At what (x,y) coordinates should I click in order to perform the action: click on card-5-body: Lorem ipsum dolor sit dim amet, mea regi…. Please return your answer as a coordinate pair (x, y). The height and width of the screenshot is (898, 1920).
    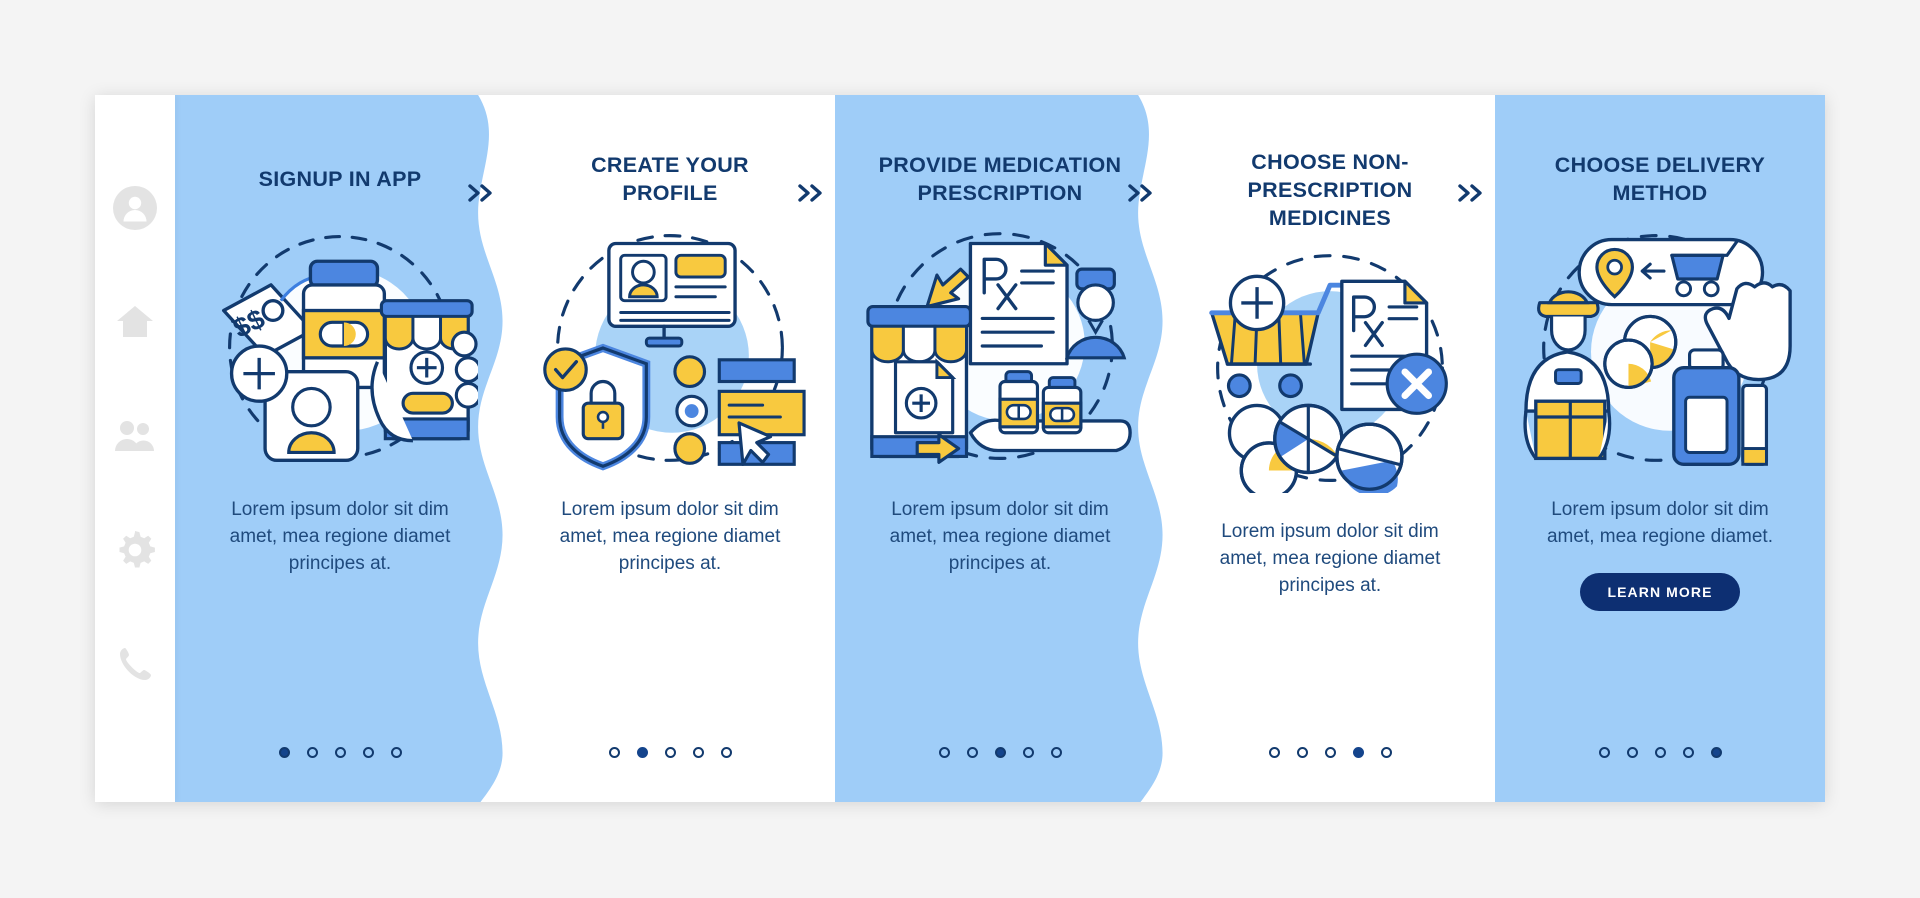
    Looking at the image, I should click on (1659, 523).